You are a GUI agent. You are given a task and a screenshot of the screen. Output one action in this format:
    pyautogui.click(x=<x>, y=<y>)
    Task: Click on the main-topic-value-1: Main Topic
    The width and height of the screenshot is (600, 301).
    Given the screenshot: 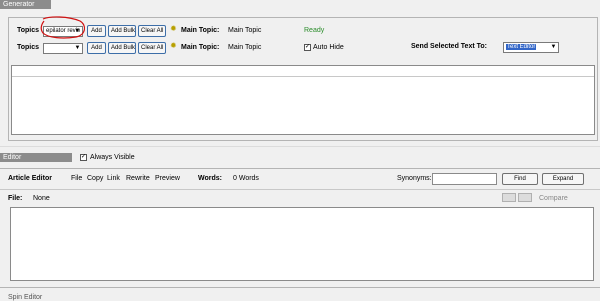 What is the action you would take?
    pyautogui.click(x=245, y=30)
    